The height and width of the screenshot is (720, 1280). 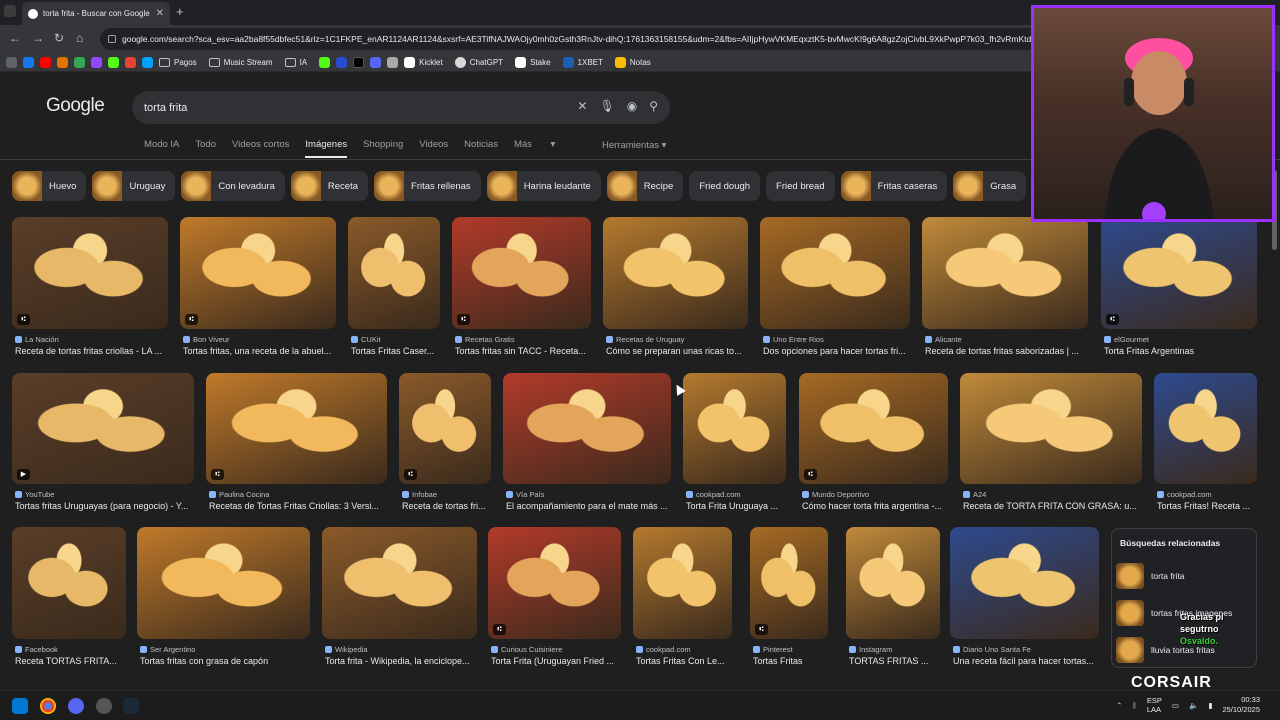 What do you see at coordinates (678, 339) in the screenshot?
I see `result-source: Recetas de Uruguay` at bounding box center [678, 339].